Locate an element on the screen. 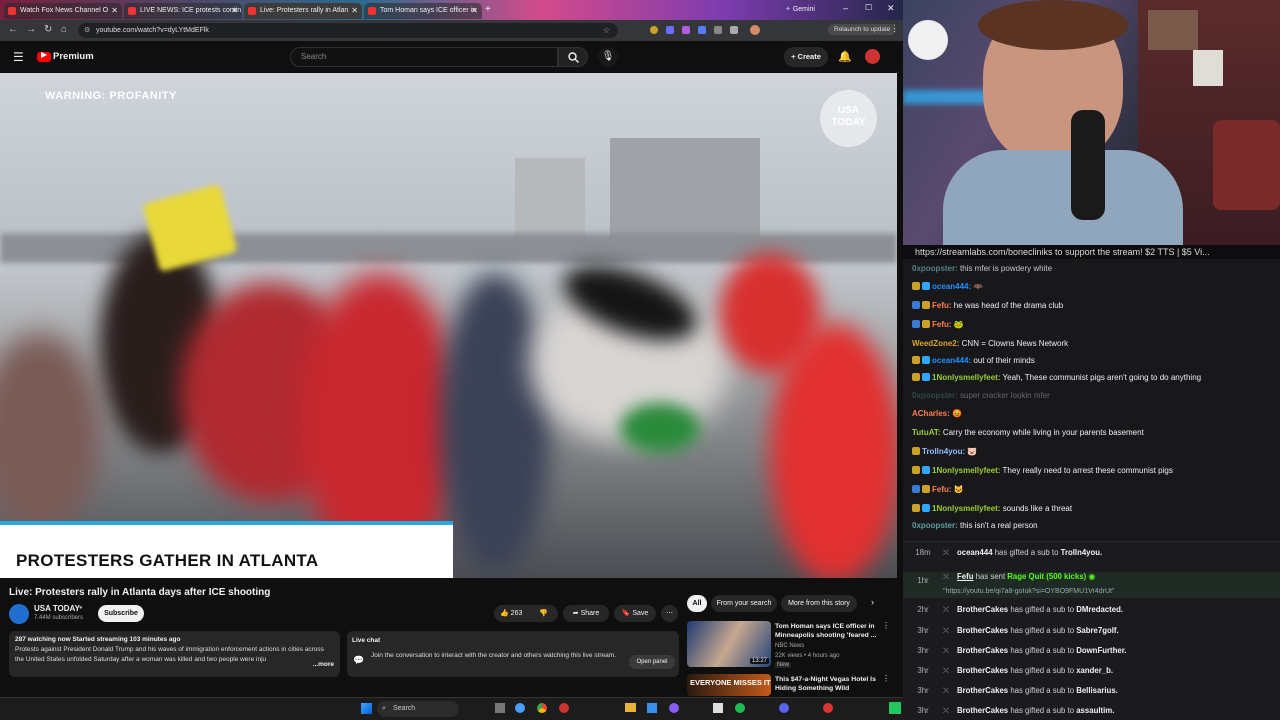 This screenshot has height=720, width=1280. windows-start-icon is located at coordinates (366, 708).